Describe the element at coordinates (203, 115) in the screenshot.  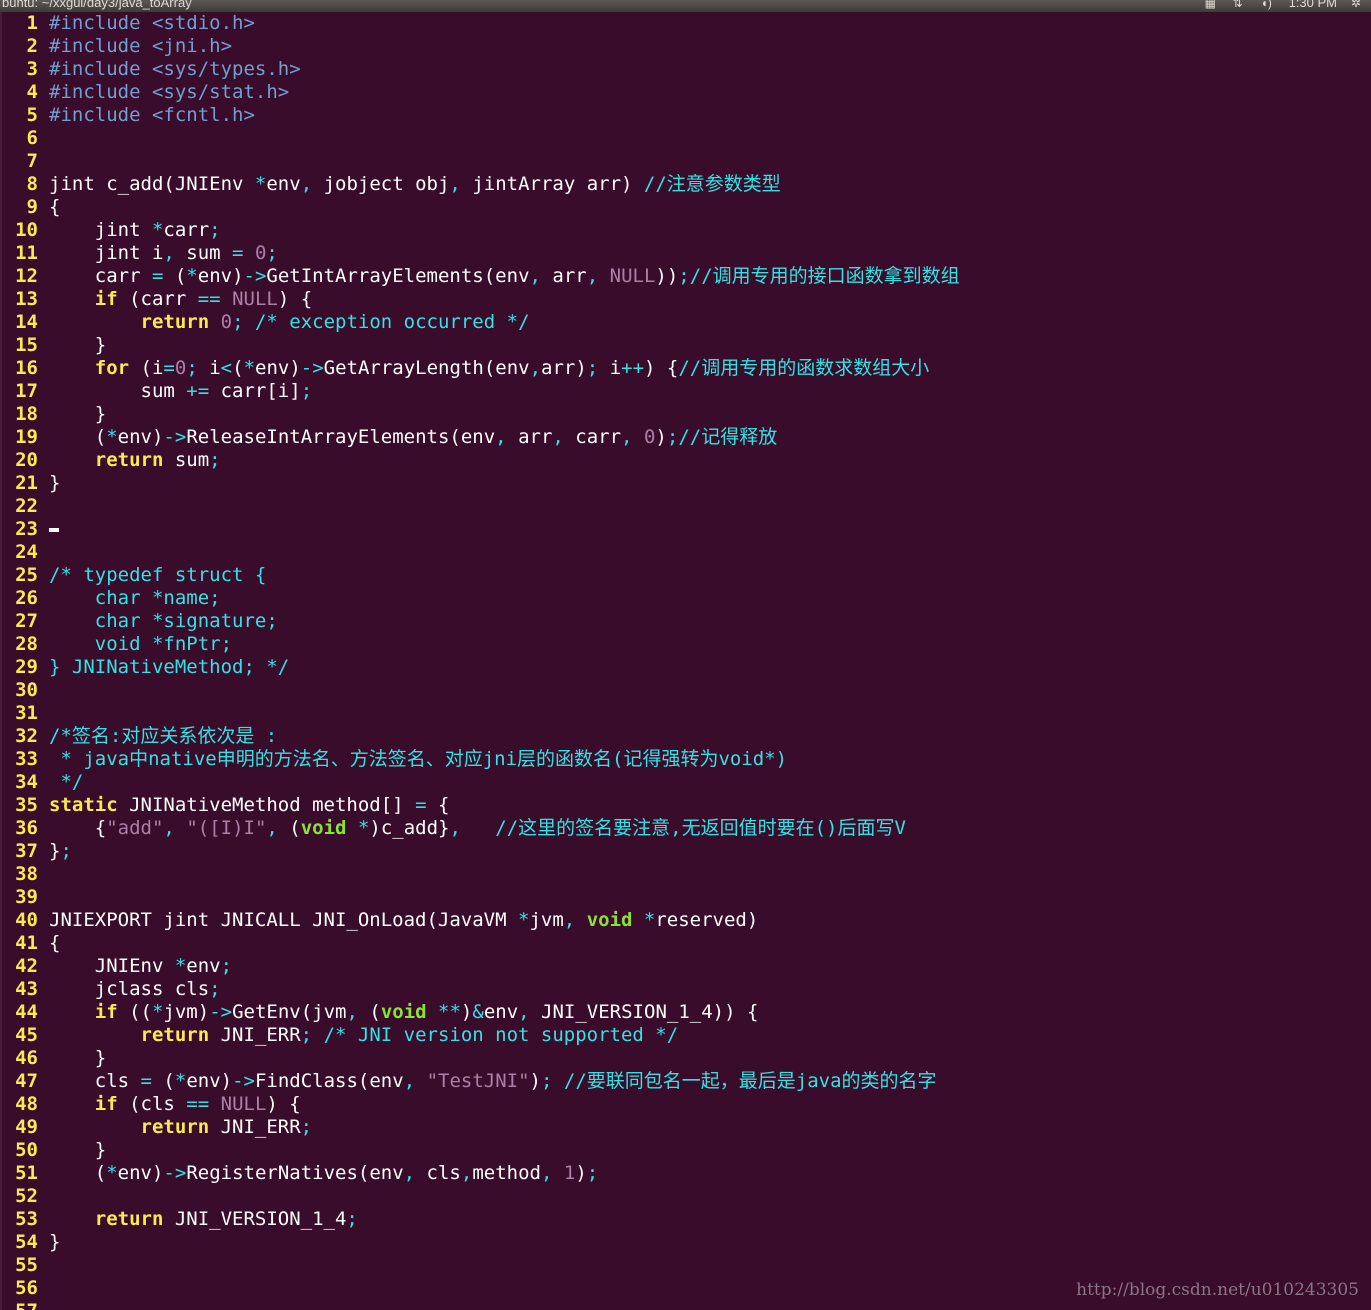
I see `code-token: <fcntl.h>` at that location.